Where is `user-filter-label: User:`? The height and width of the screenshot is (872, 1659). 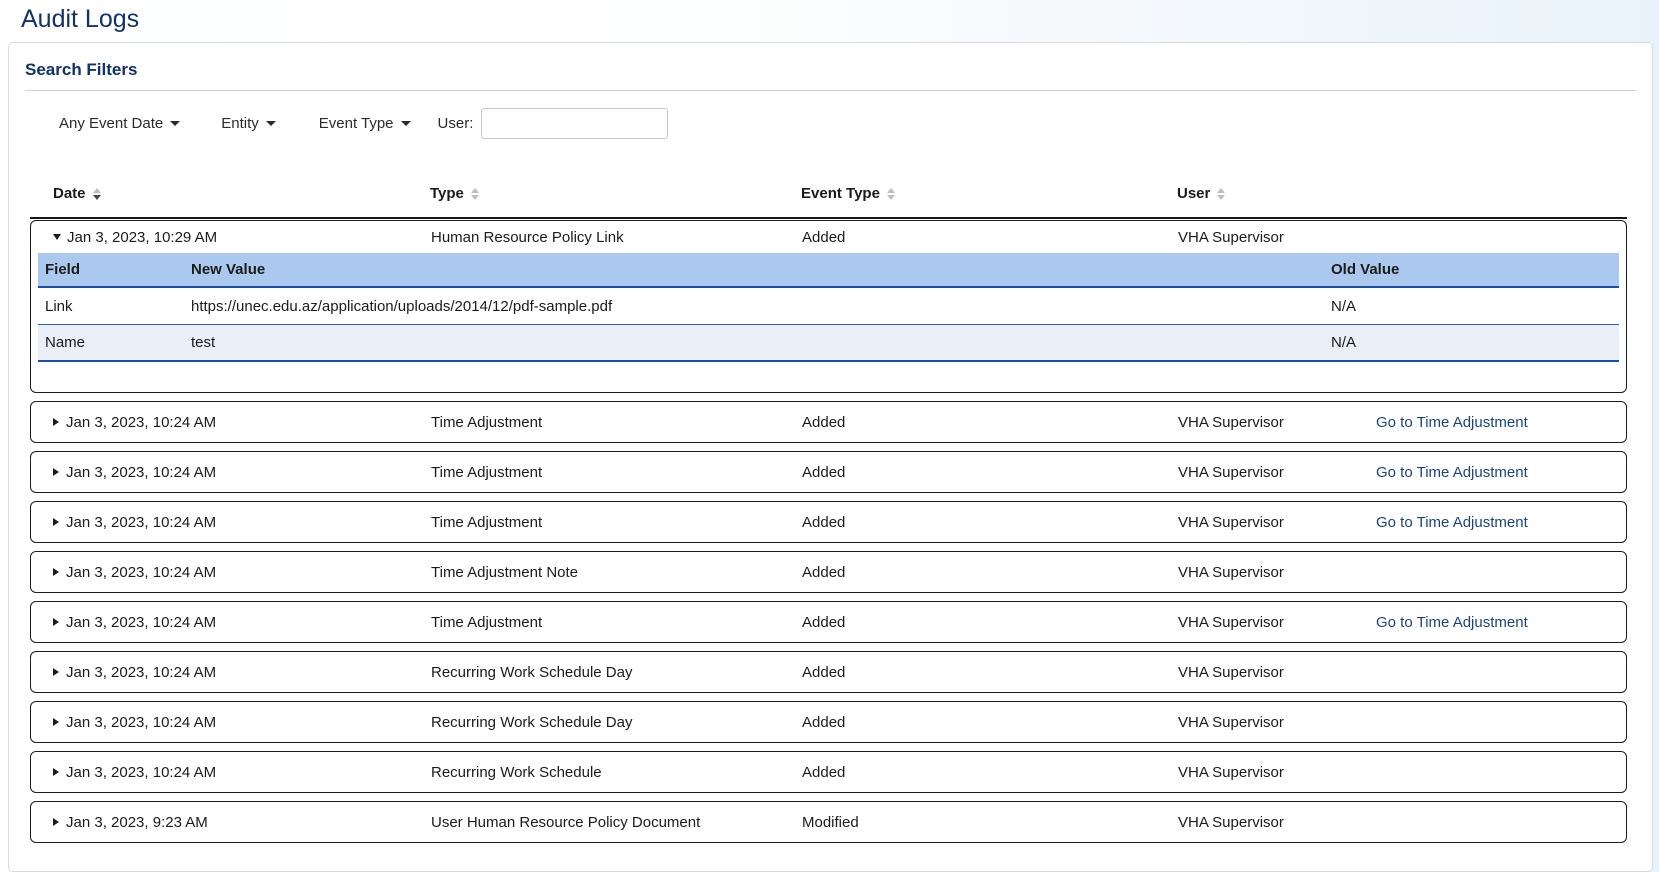 user-filter-label: User: is located at coordinates (455, 123).